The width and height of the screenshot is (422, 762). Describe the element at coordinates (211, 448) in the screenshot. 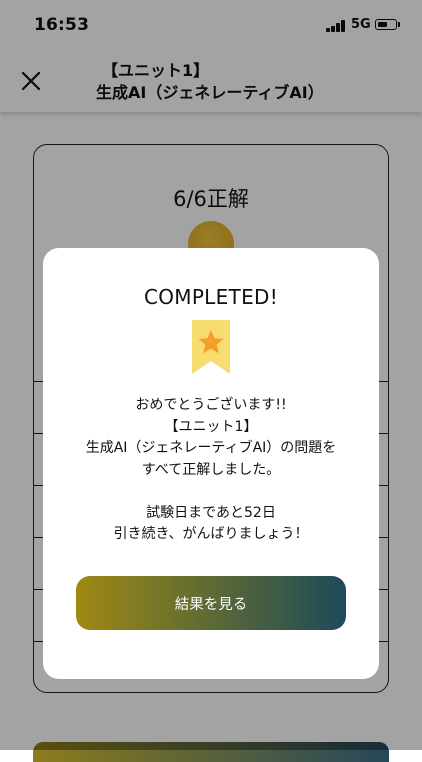

I see `message-line: 生成AI（ジェネレーティブAI）の問題を` at that location.